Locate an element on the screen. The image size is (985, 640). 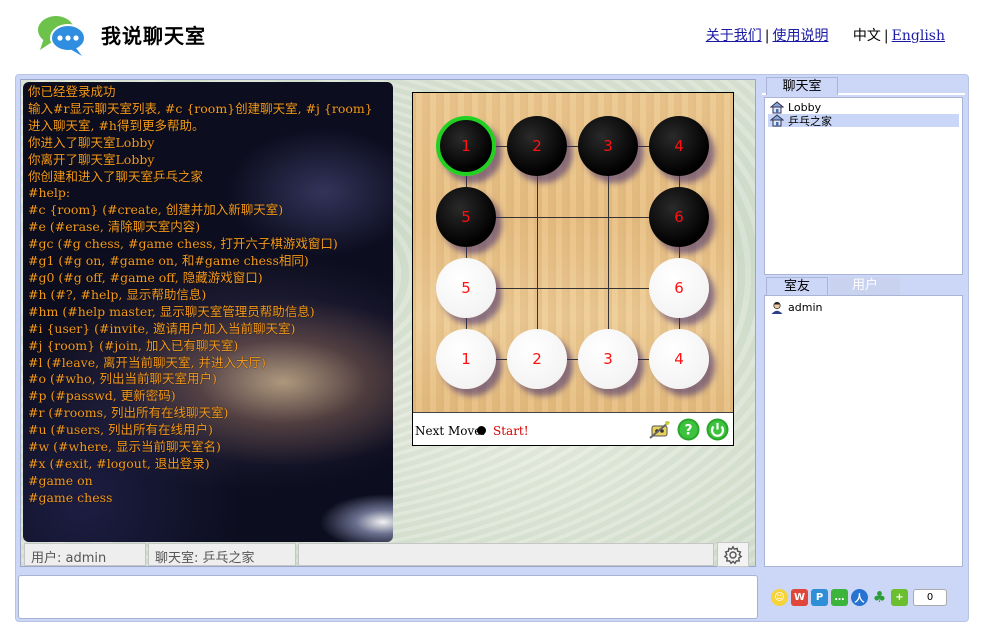
black-stone: 6 is located at coordinates (679, 217).